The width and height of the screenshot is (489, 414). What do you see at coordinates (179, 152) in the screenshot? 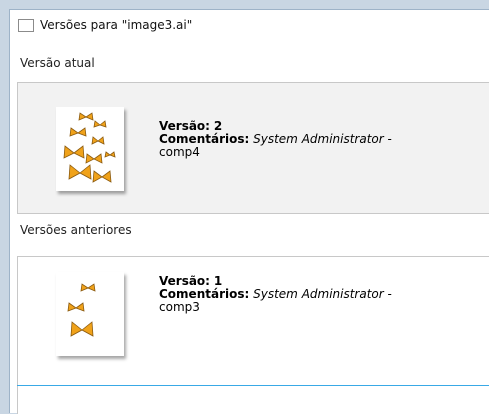
I see `comment-text: comp4` at bounding box center [179, 152].